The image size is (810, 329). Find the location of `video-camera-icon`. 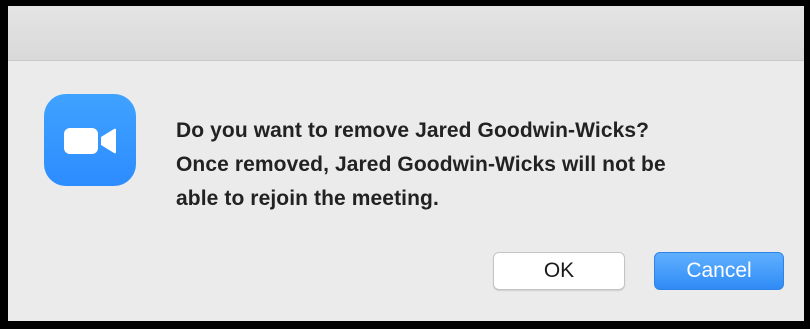

video-camera-icon is located at coordinates (90, 141).